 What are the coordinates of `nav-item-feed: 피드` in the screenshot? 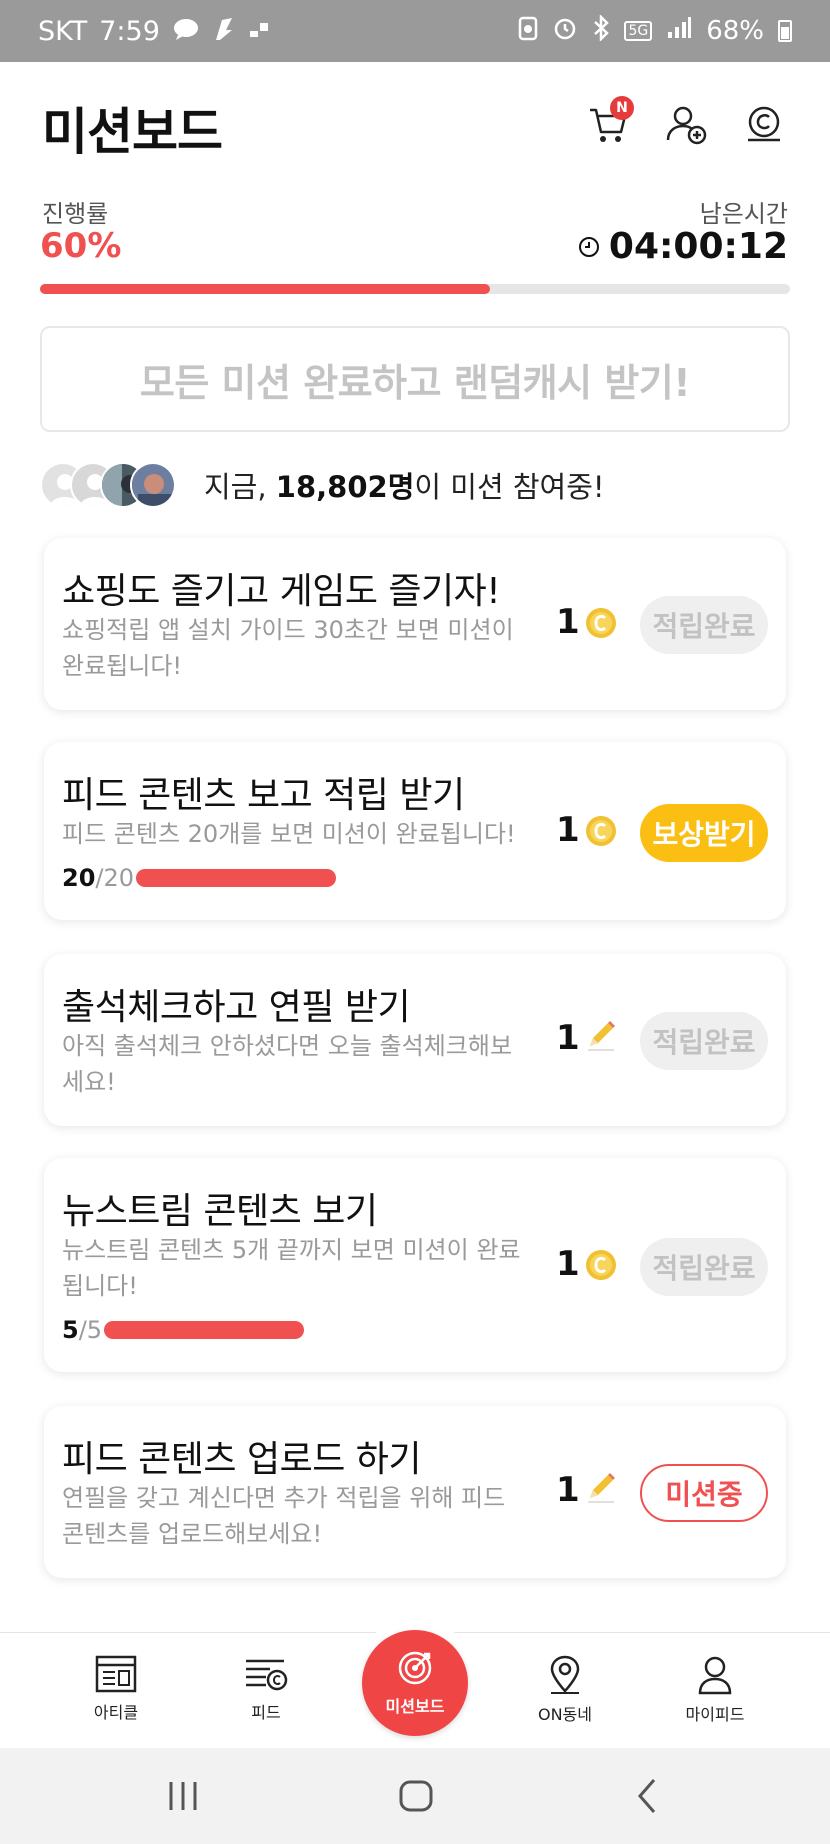 It's located at (266, 1689).